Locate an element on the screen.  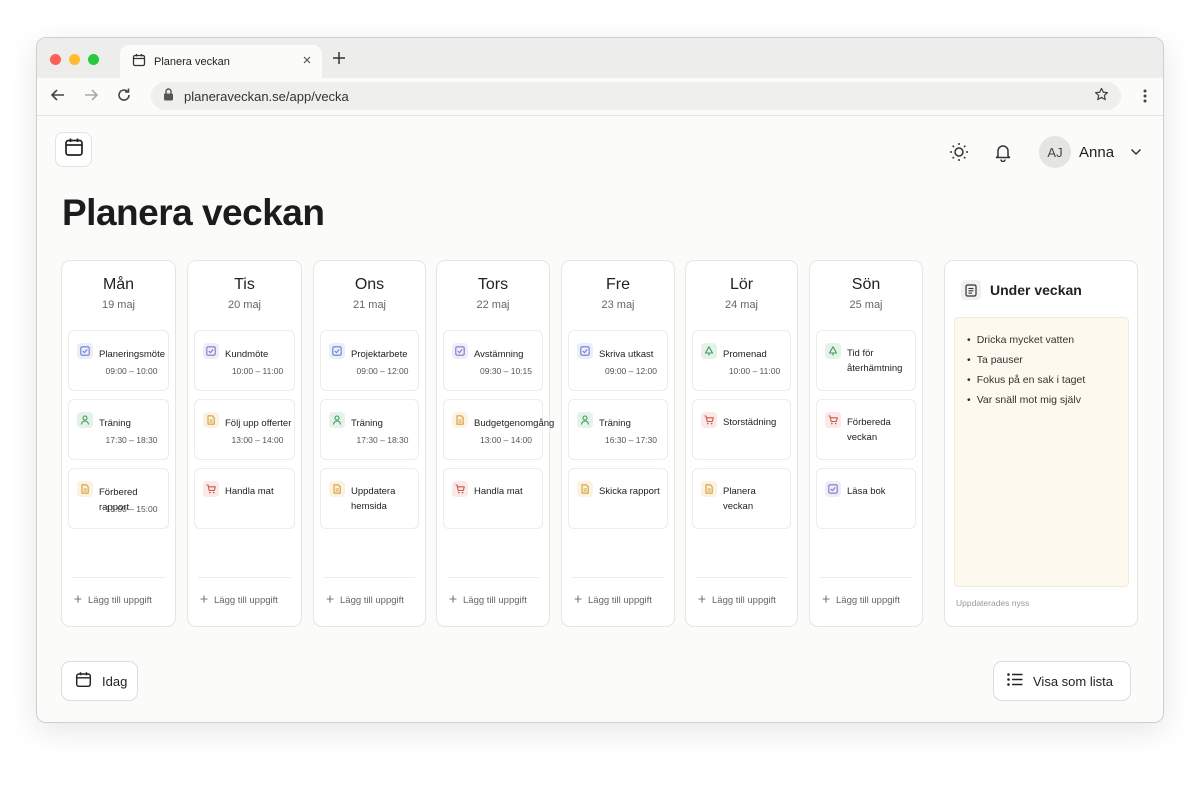
bell-notification-icon is located at coordinates (1003, 154).